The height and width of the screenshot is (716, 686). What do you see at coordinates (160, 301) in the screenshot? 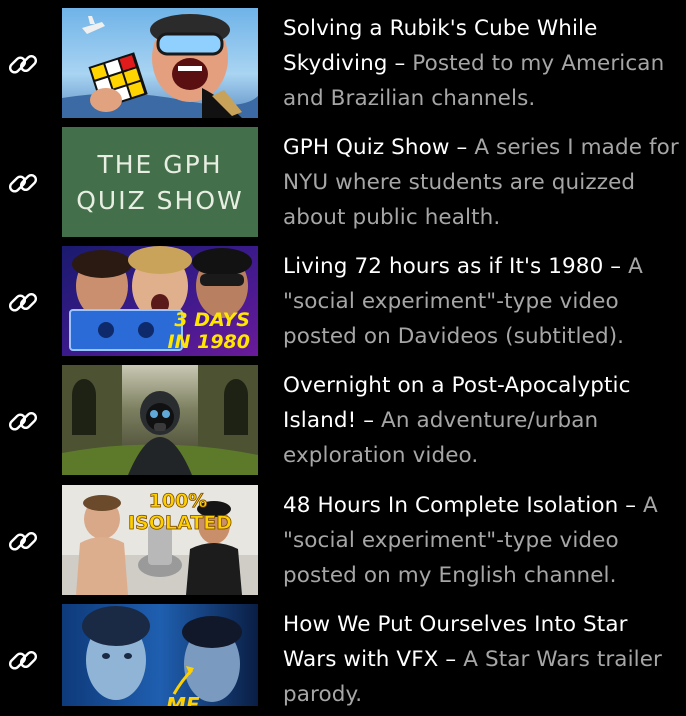
I see `living-1980-thumbnail: 3 DAYS IN 1980` at bounding box center [160, 301].